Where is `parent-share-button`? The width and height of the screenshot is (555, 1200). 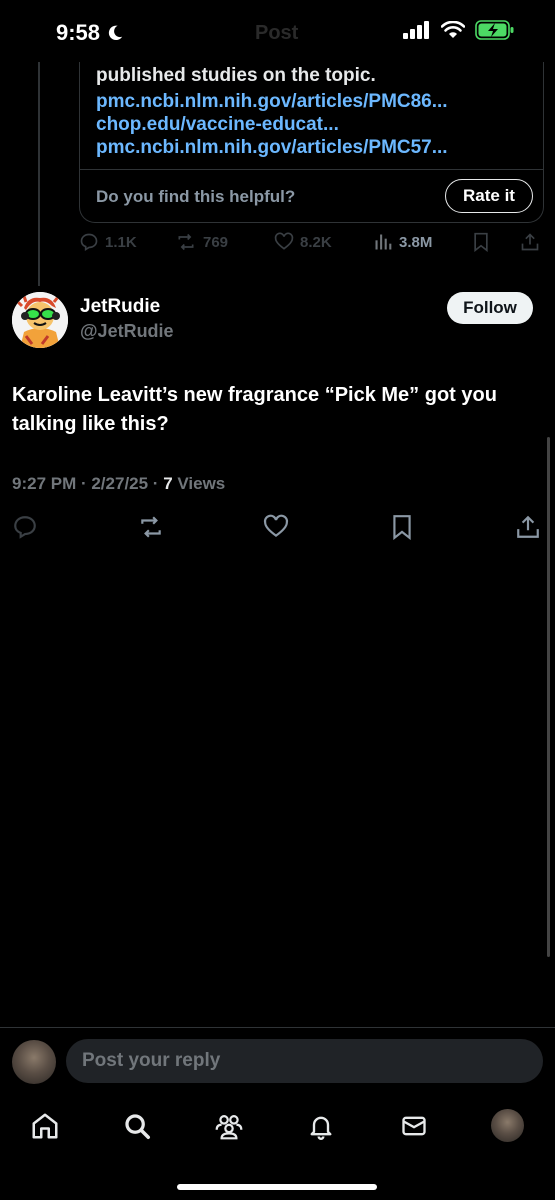
parent-share-button is located at coordinates (530, 242).